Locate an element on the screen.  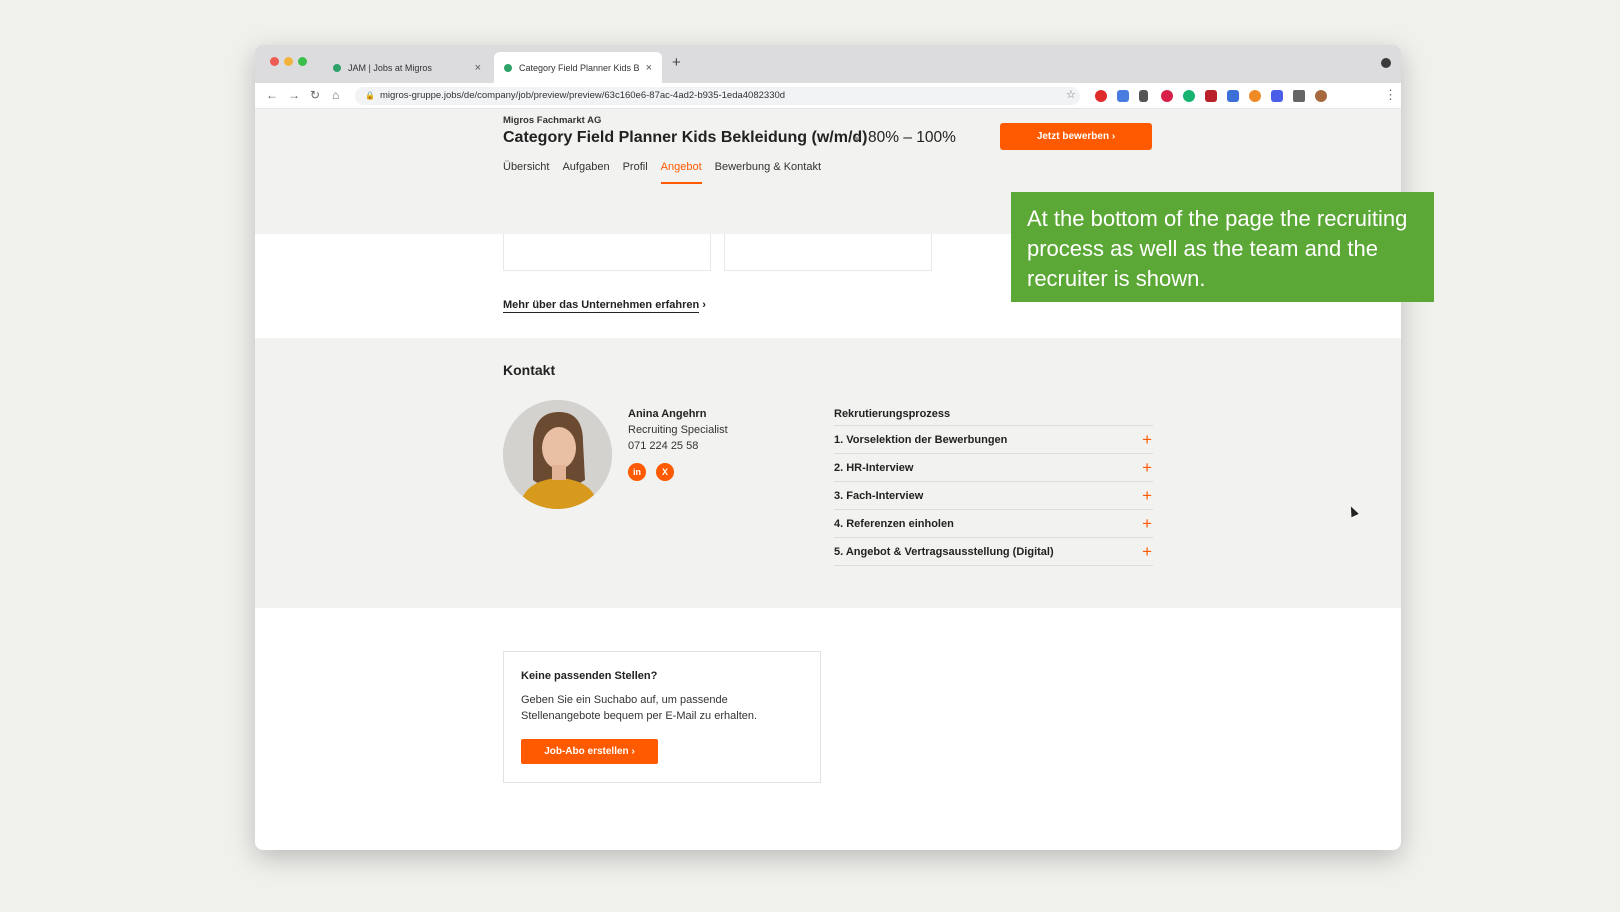
company-more-label: Mehr über das Unternehmen erfahren is located at coordinates (601, 306).